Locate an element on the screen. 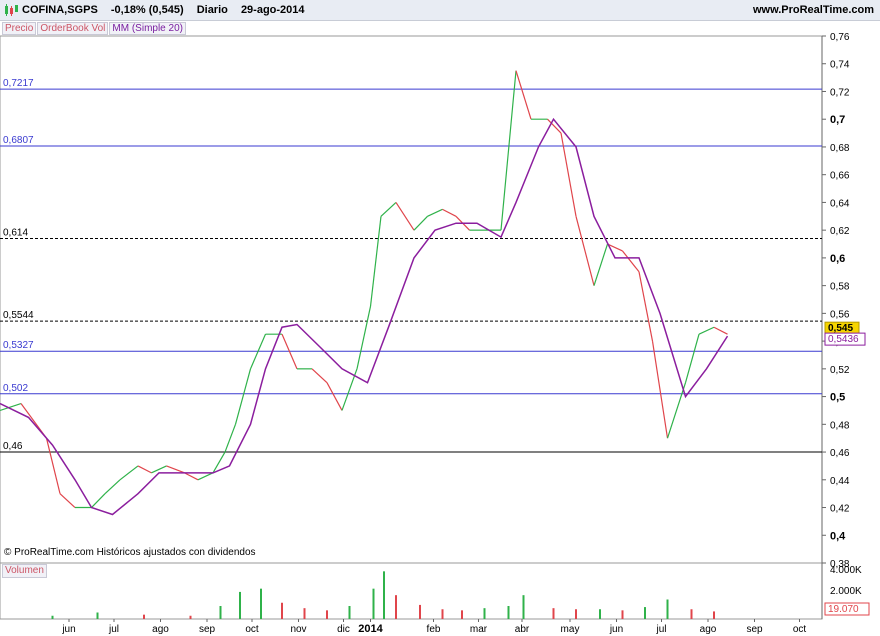  price-tick-label: 0,52 is located at coordinates (840, 370).